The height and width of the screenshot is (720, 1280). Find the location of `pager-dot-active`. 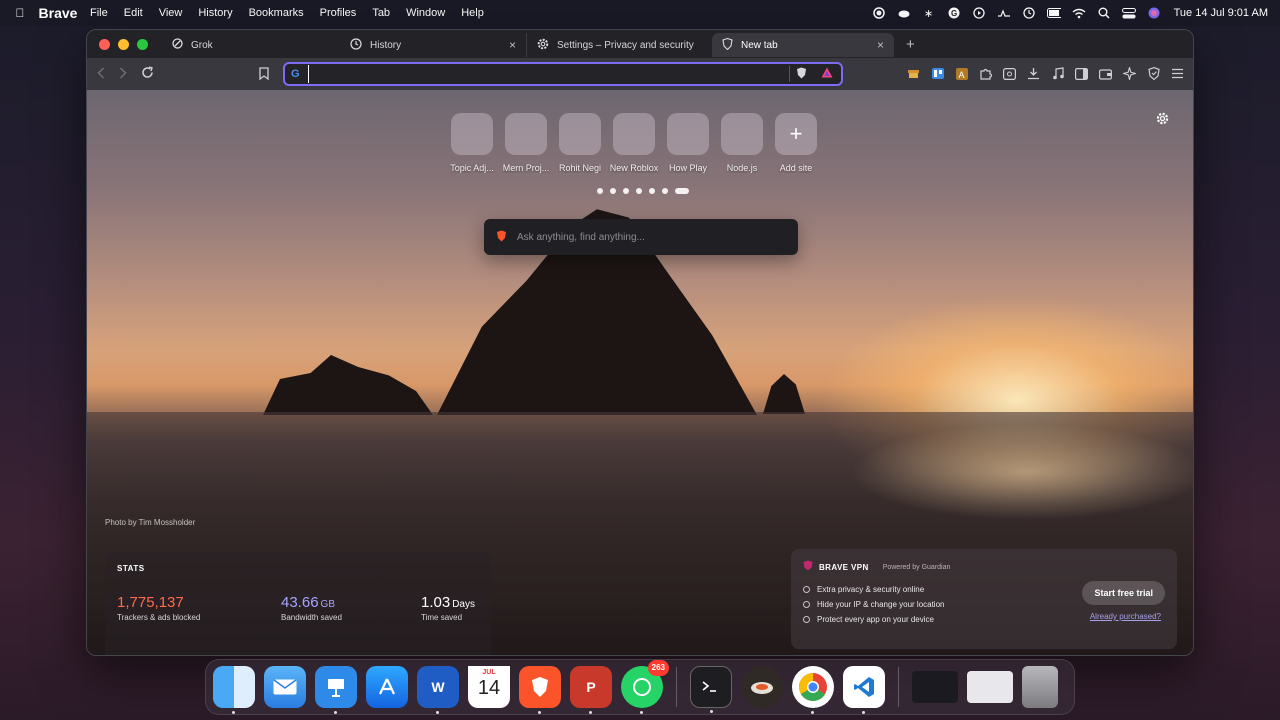

pager-dot-active is located at coordinates (682, 191).